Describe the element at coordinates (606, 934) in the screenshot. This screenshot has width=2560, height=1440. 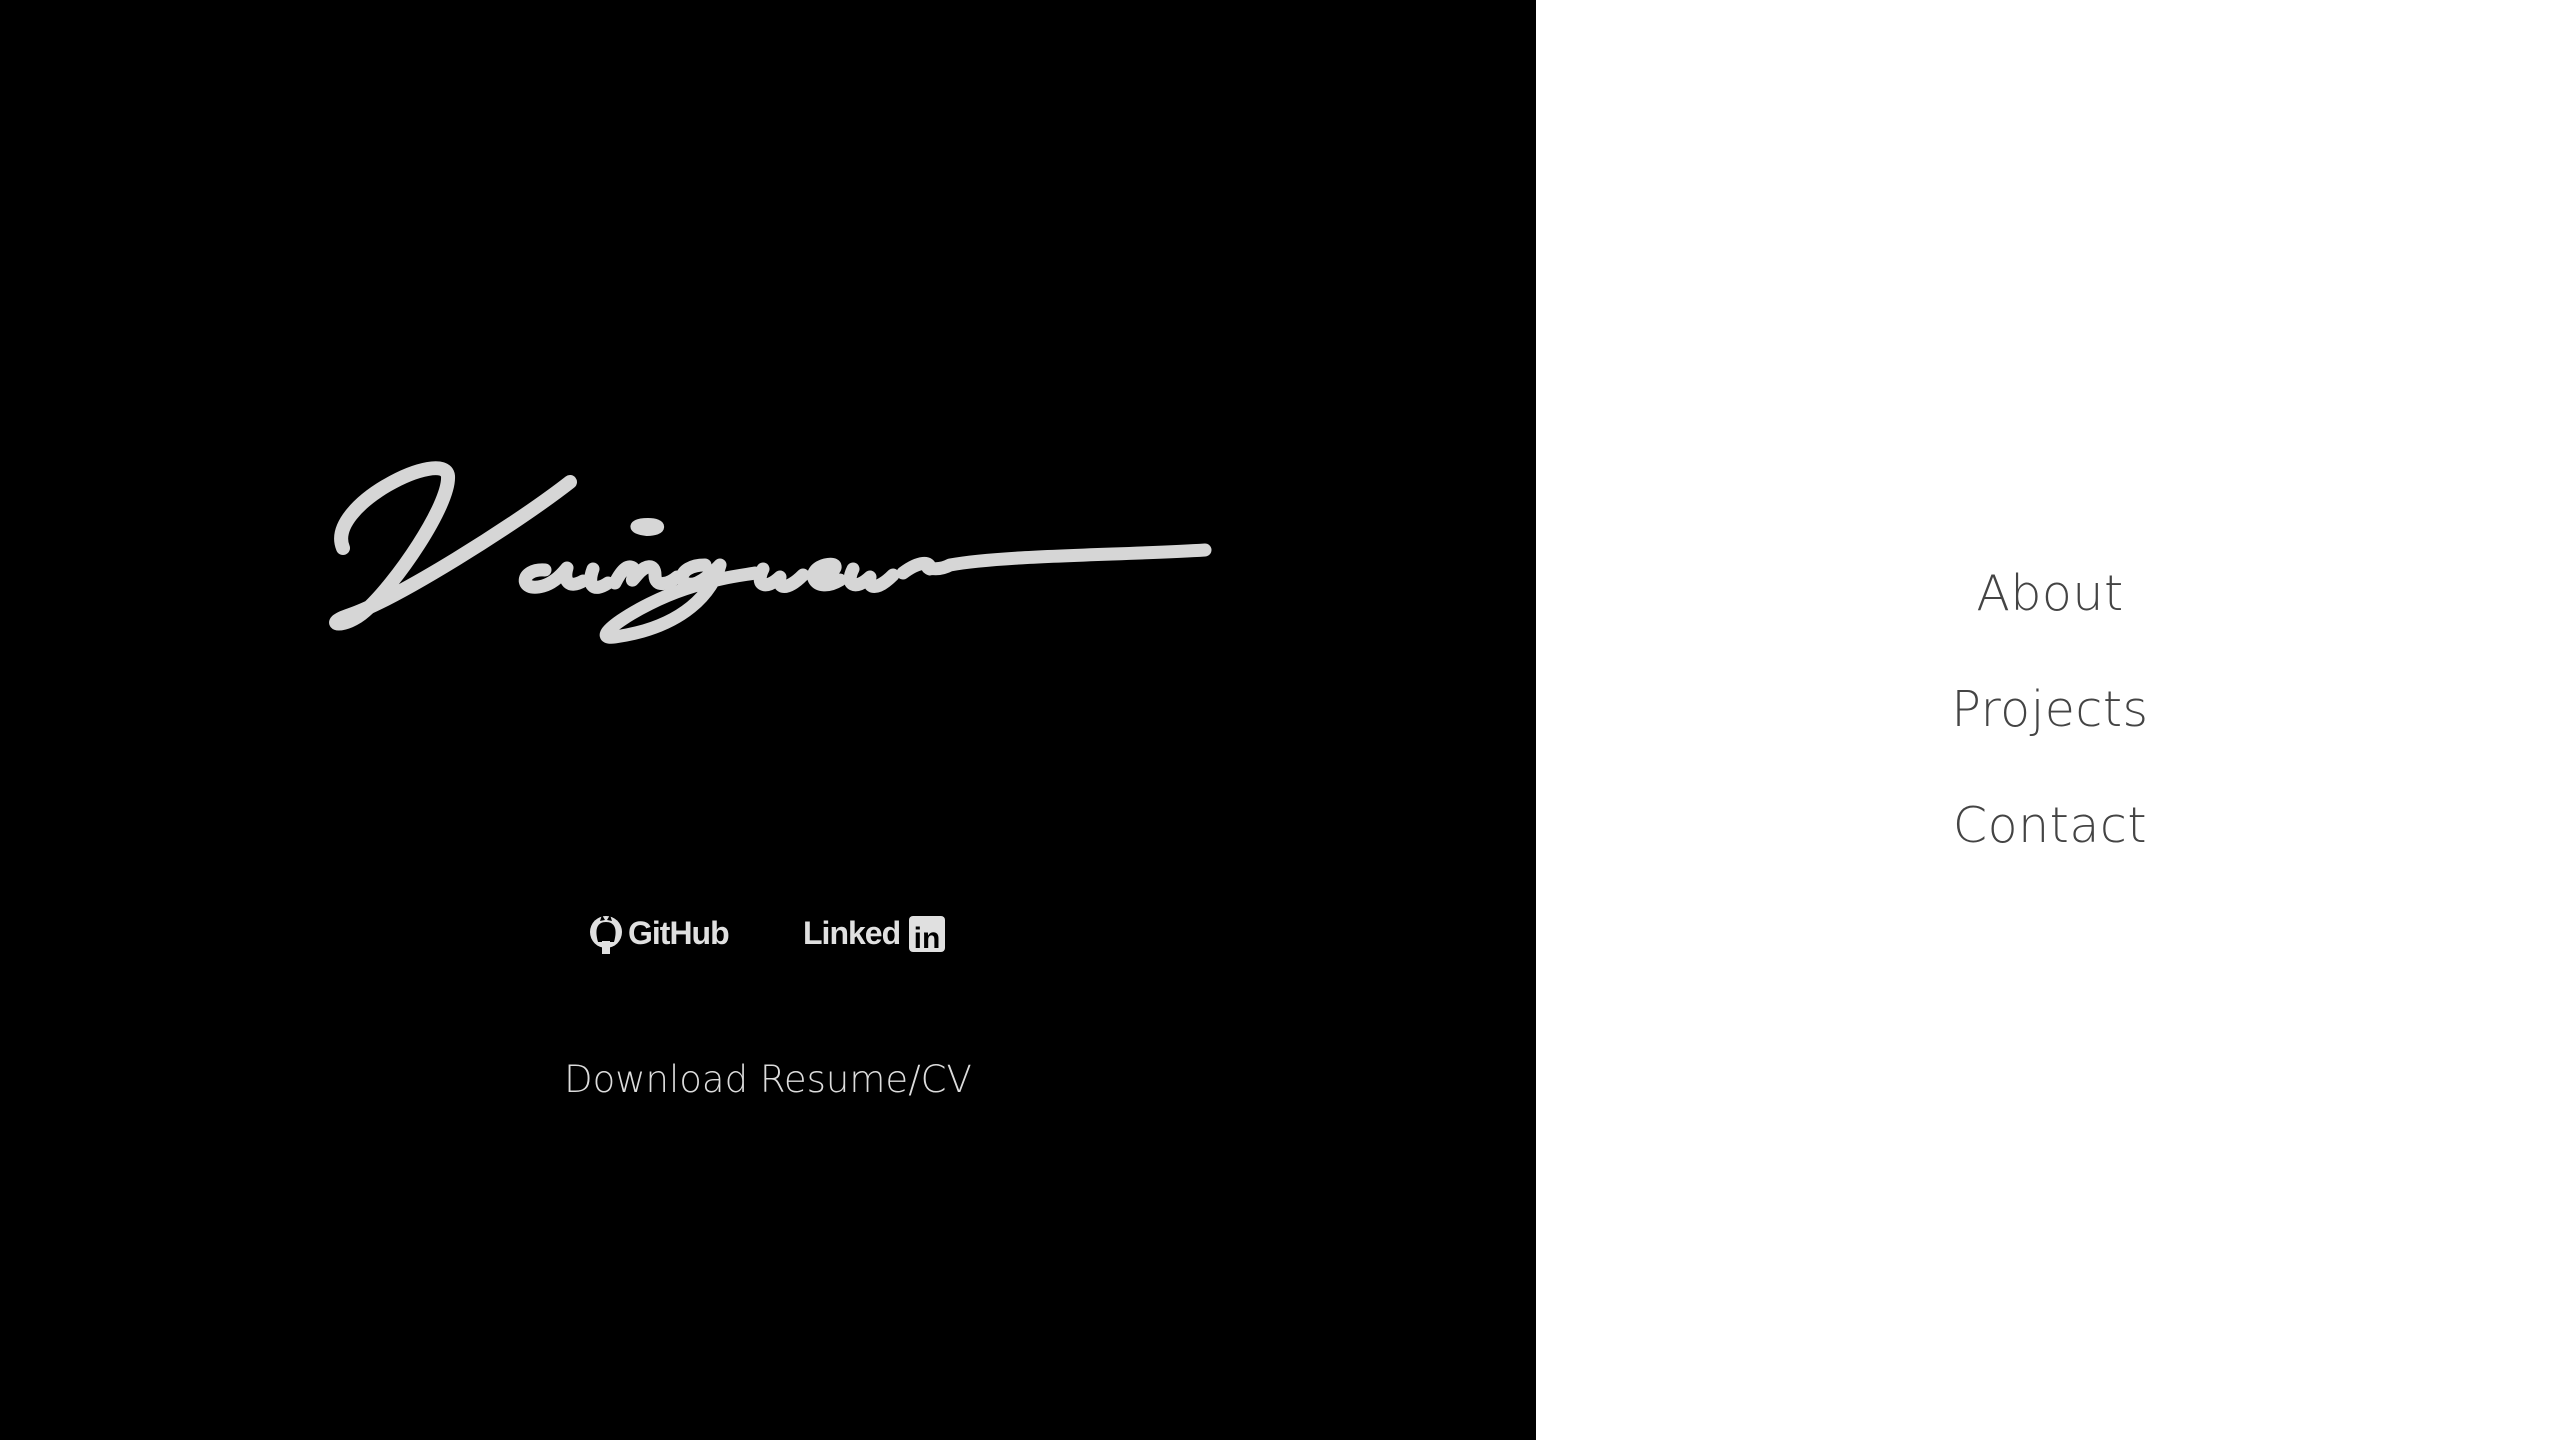
I see `github-icon` at that location.